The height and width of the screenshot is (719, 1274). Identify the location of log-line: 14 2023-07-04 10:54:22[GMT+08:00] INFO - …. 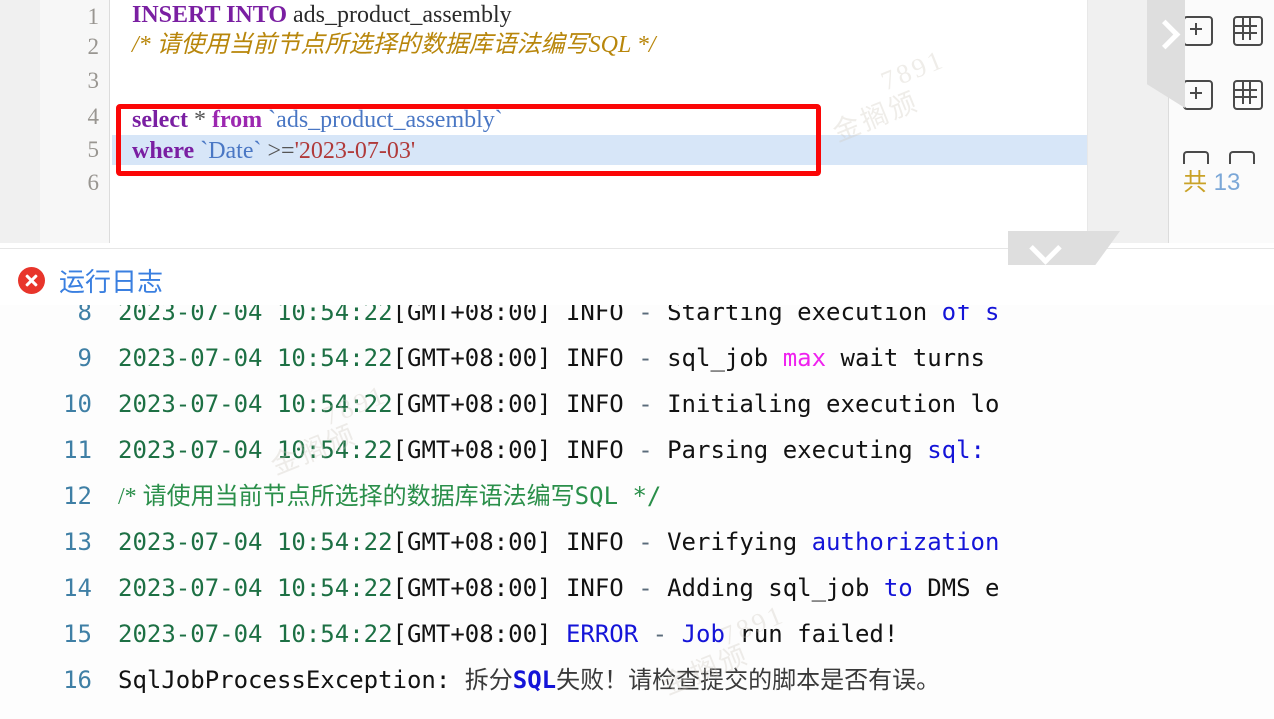
(637, 588).